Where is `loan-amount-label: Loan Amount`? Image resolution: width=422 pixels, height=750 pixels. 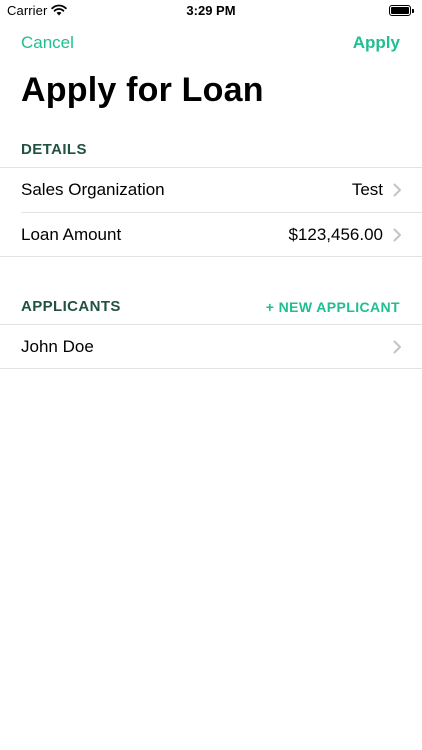 loan-amount-label: Loan Amount is located at coordinates (71, 234).